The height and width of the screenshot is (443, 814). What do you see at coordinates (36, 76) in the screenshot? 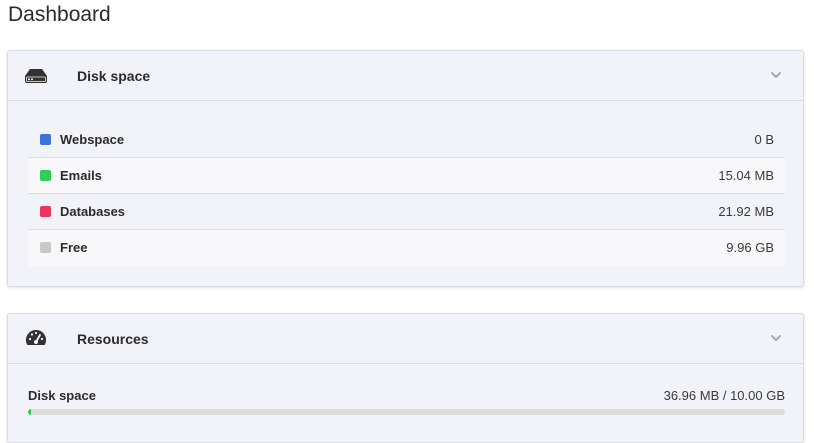
I see `hard-drive-icon` at bounding box center [36, 76].